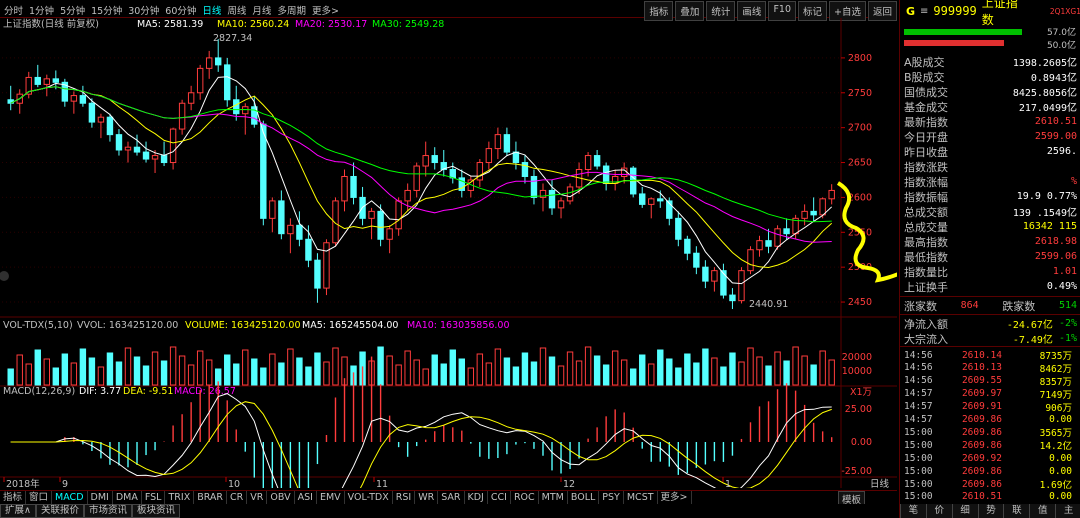  I want to click on period-tab: 30分钟, so click(143, 10).